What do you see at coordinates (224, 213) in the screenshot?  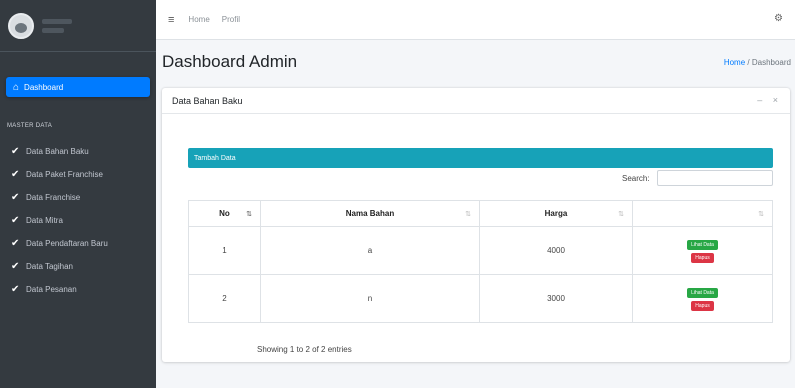 I see `column-header-no: No ⇅` at bounding box center [224, 213].